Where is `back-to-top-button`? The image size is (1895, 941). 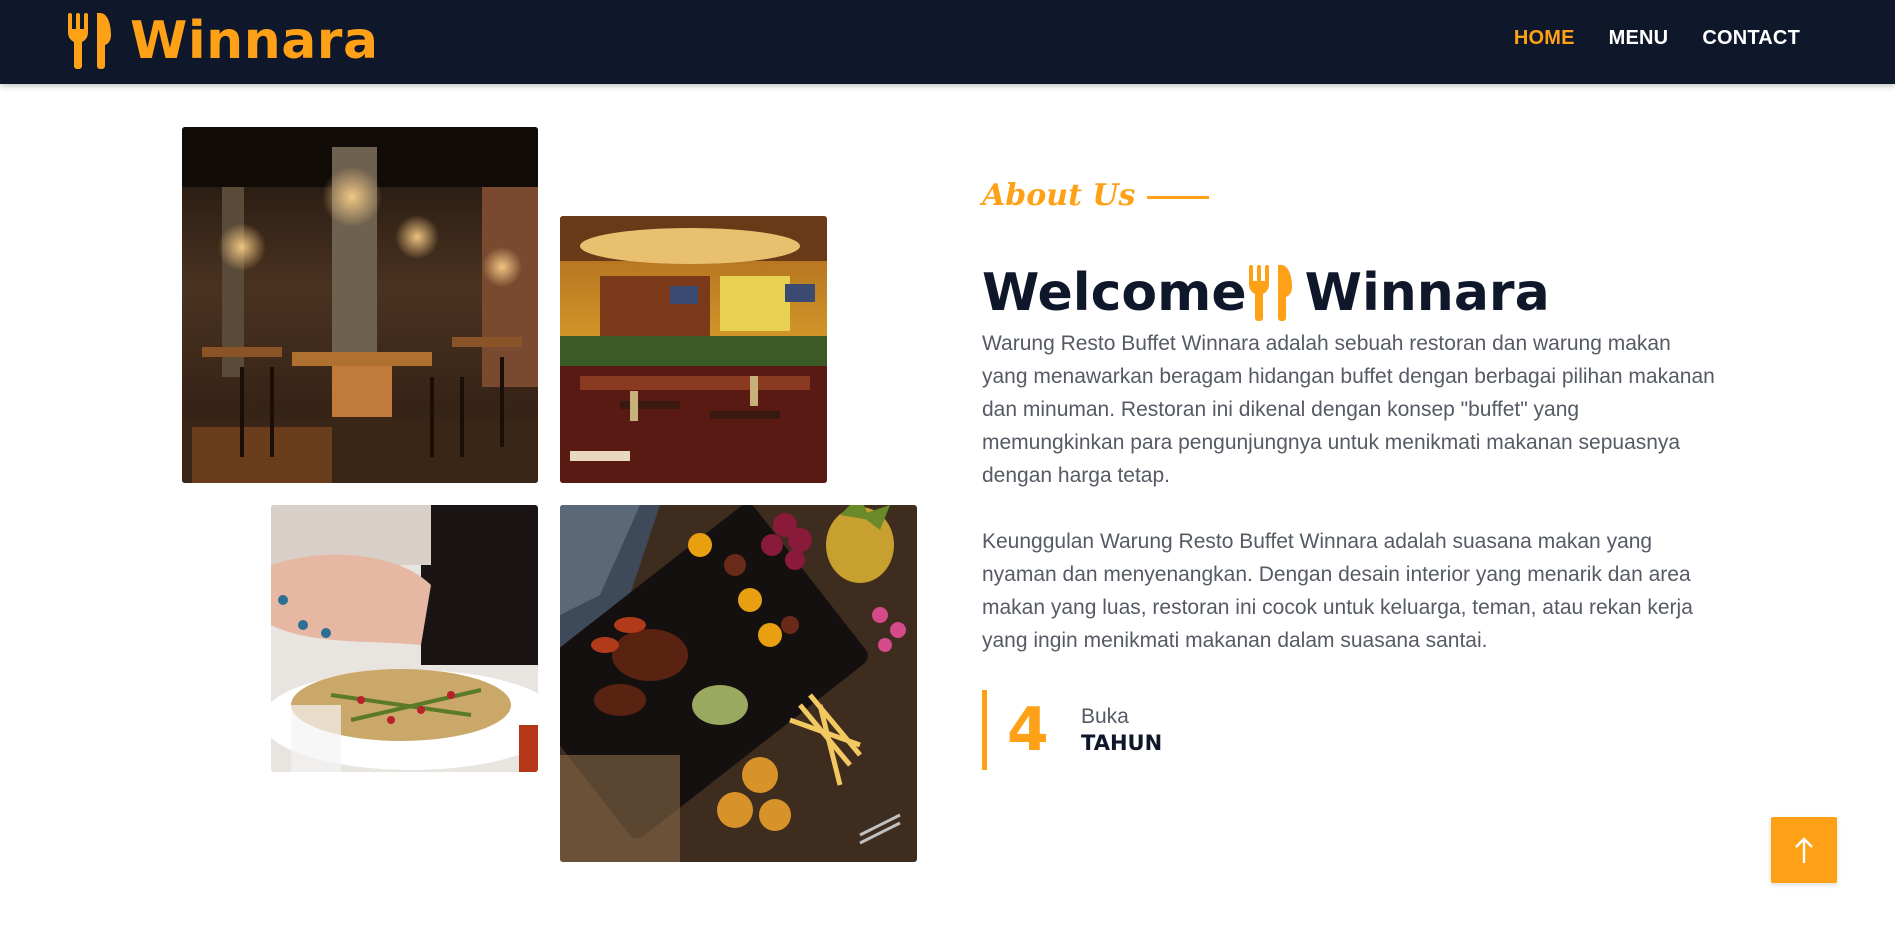 back-to-top-button is located at coordinates (1804, 850).